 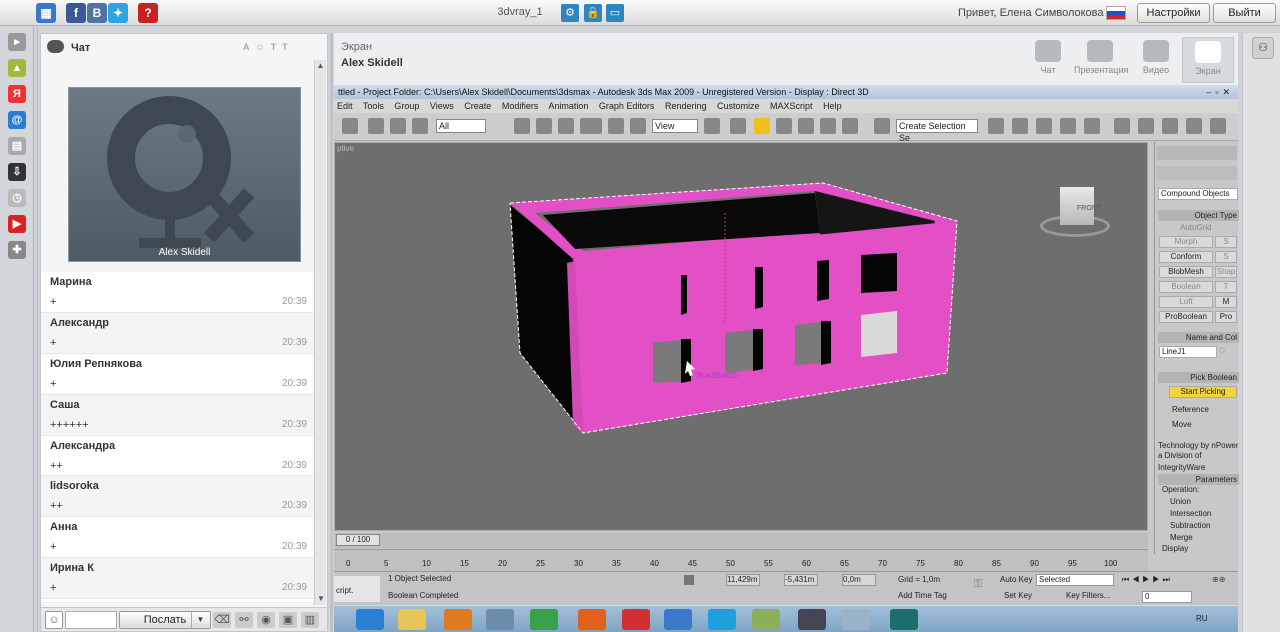 What do you see at coordinates (1146, 126) in the screenshot?
I see `material-editor-icon` at bounding box center [1146, 126].